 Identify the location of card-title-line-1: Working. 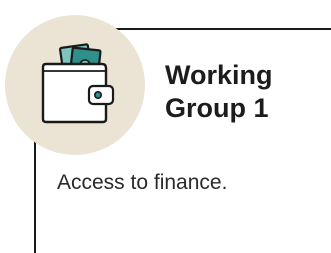
(219, 75).